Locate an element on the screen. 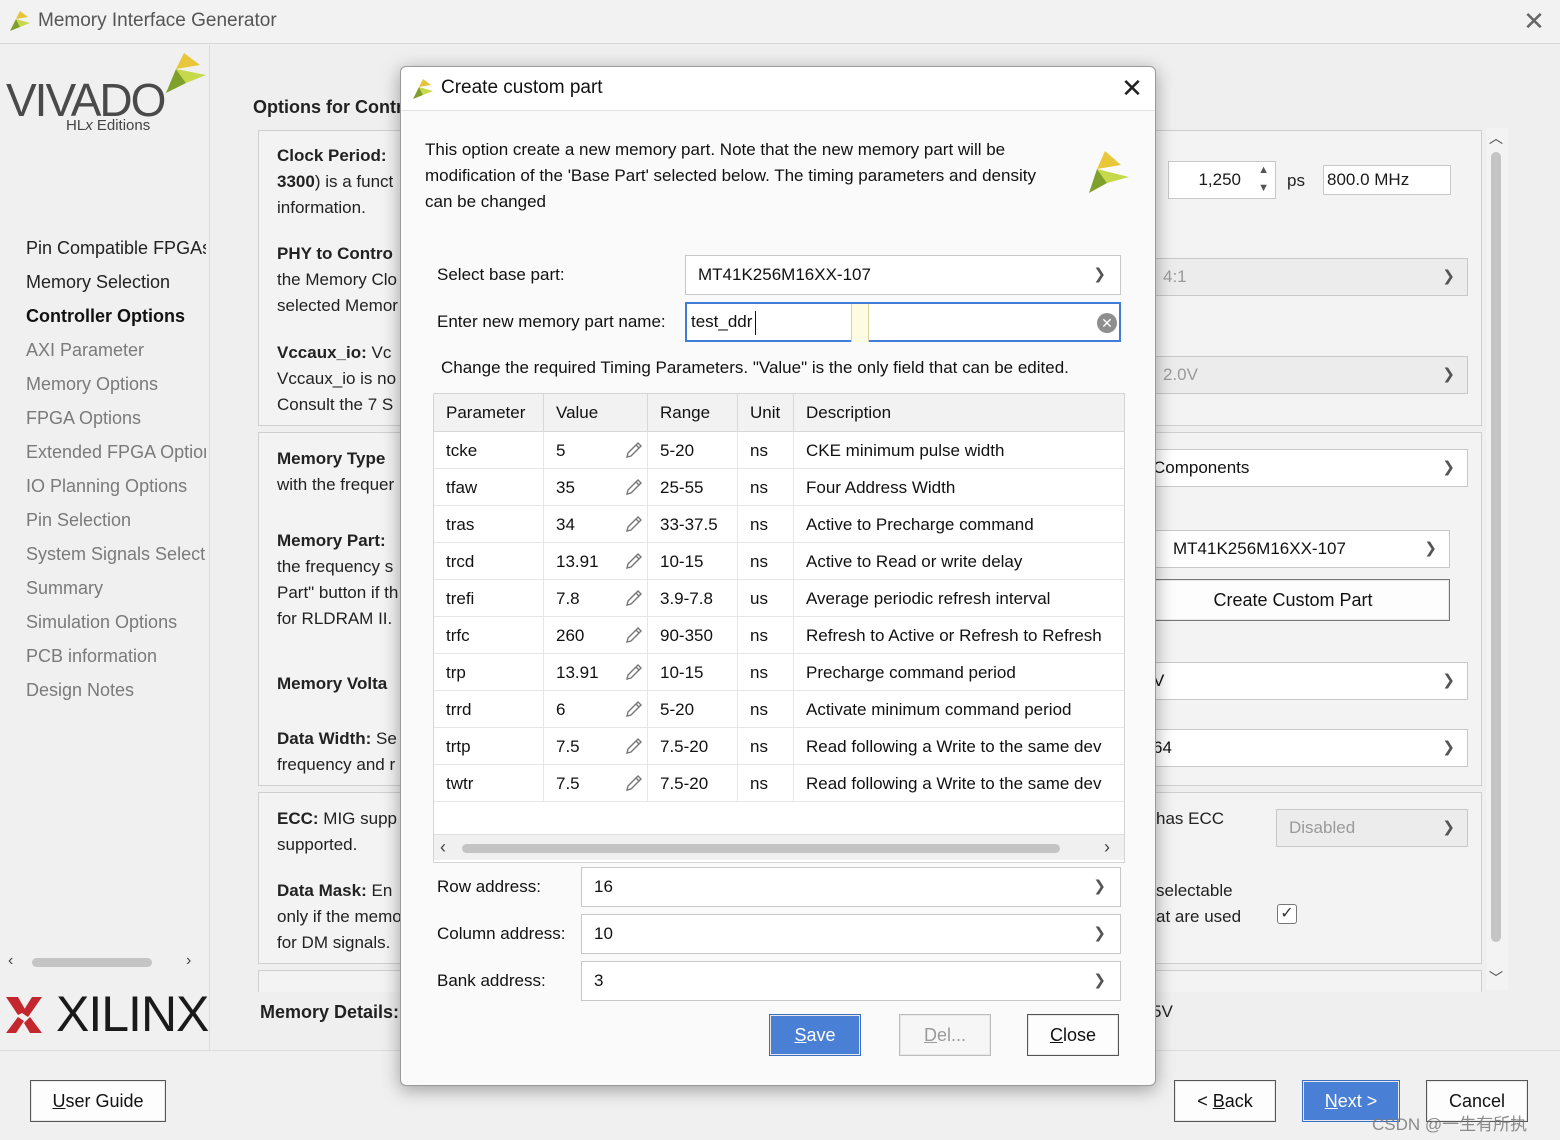  table-row: tcke 5 5-20 ns CKE minimum pulse width is located at coordinates (779, 450).